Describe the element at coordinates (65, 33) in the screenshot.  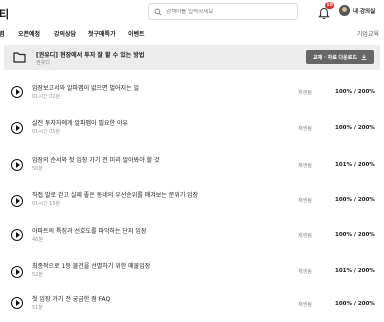
I see `nav-item-consult: 강의상담` at that location.